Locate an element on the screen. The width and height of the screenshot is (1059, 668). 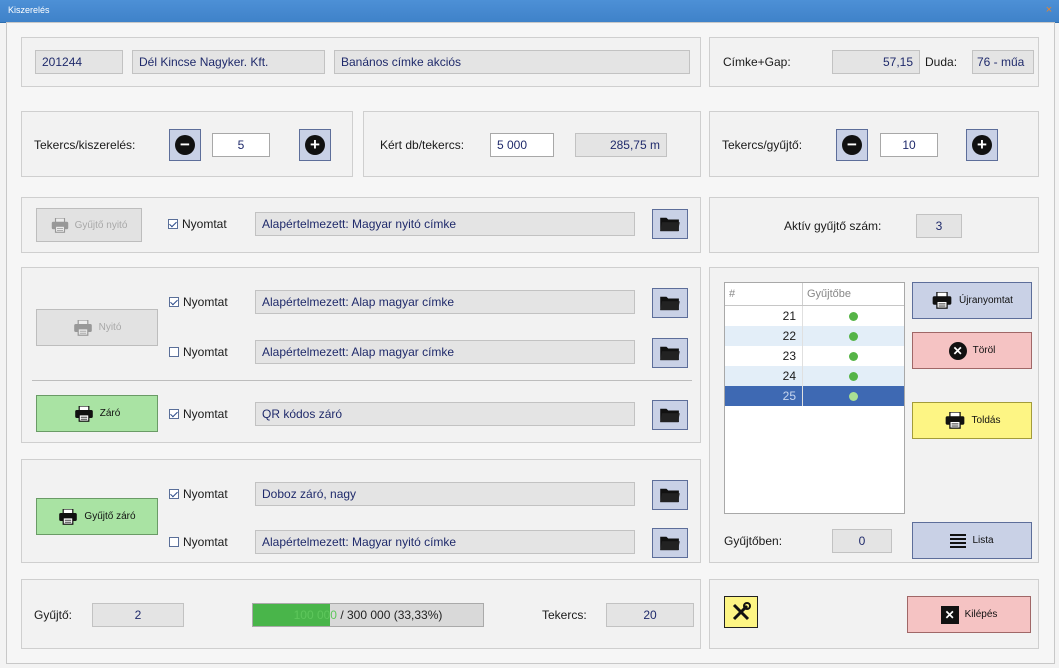
tools-icon is located at coordinates (741, 611).